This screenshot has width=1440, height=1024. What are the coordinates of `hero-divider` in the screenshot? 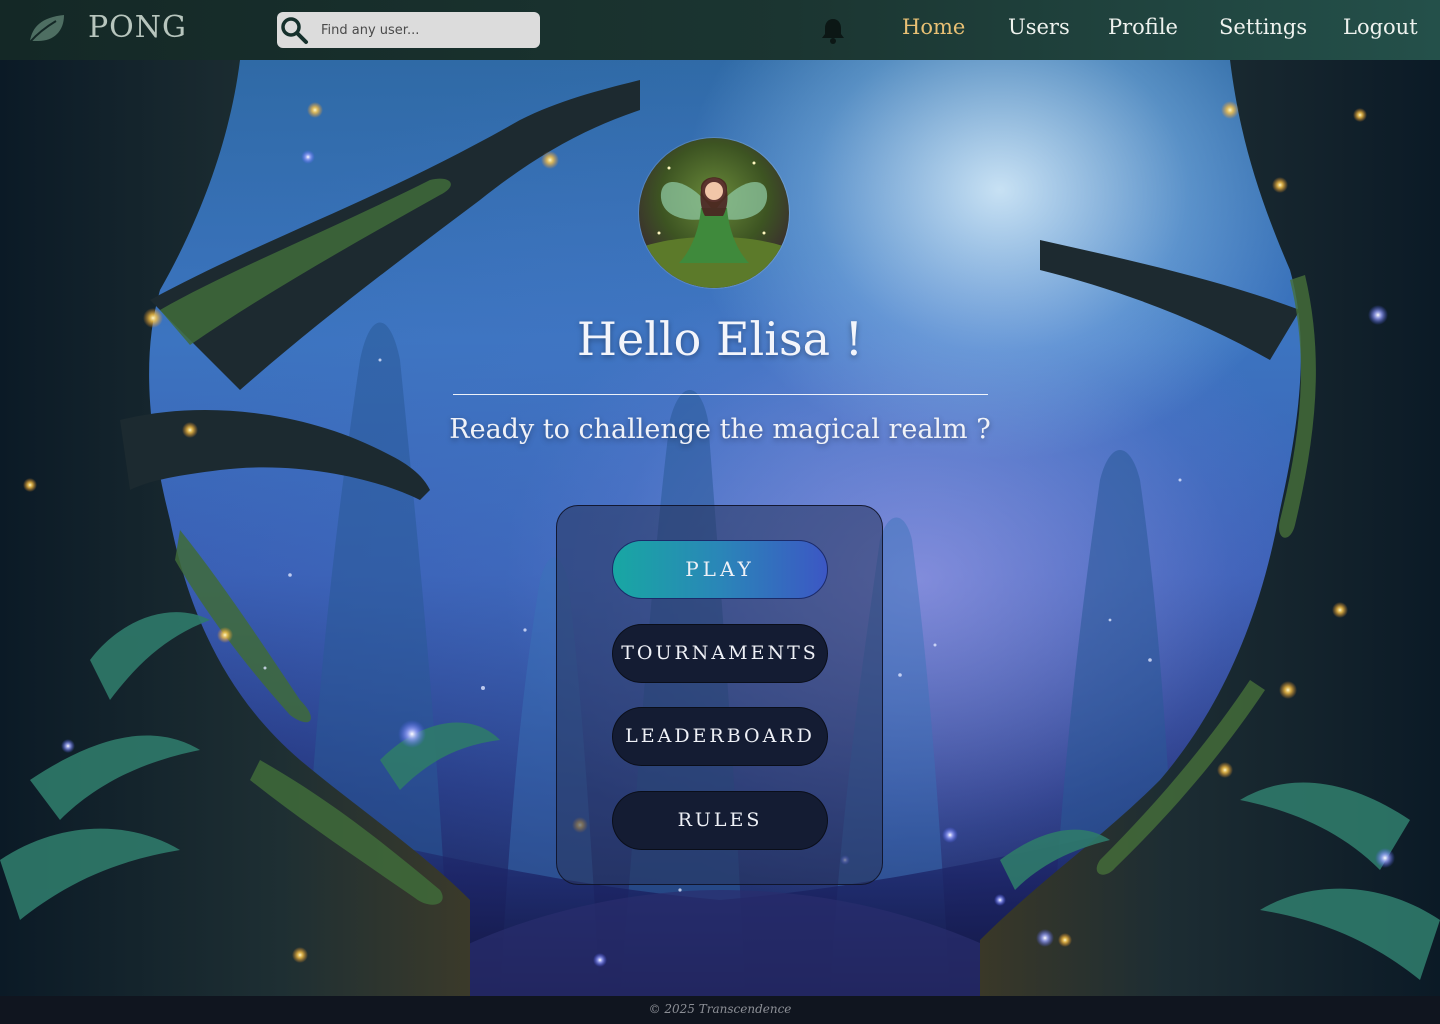 It's located at (720, 394).